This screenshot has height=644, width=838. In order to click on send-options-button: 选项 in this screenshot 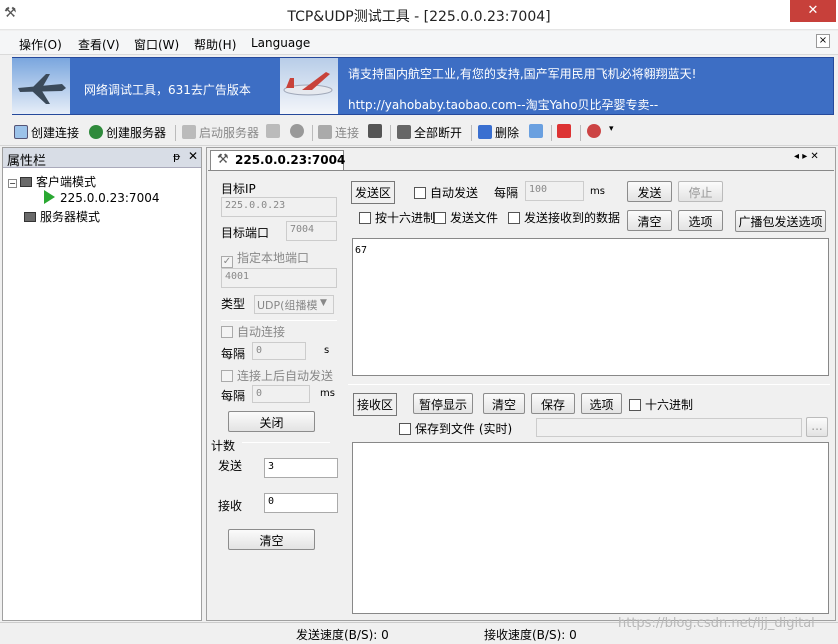, I will do `click(700, 220)`.